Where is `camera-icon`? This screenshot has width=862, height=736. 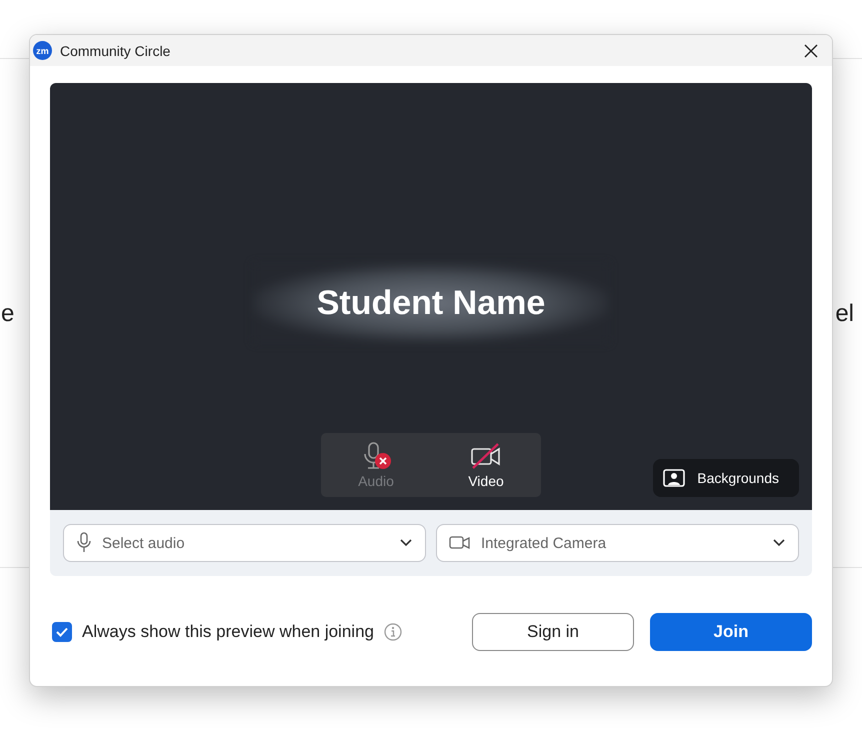
camera-icon is located at coordinates (460, 543).